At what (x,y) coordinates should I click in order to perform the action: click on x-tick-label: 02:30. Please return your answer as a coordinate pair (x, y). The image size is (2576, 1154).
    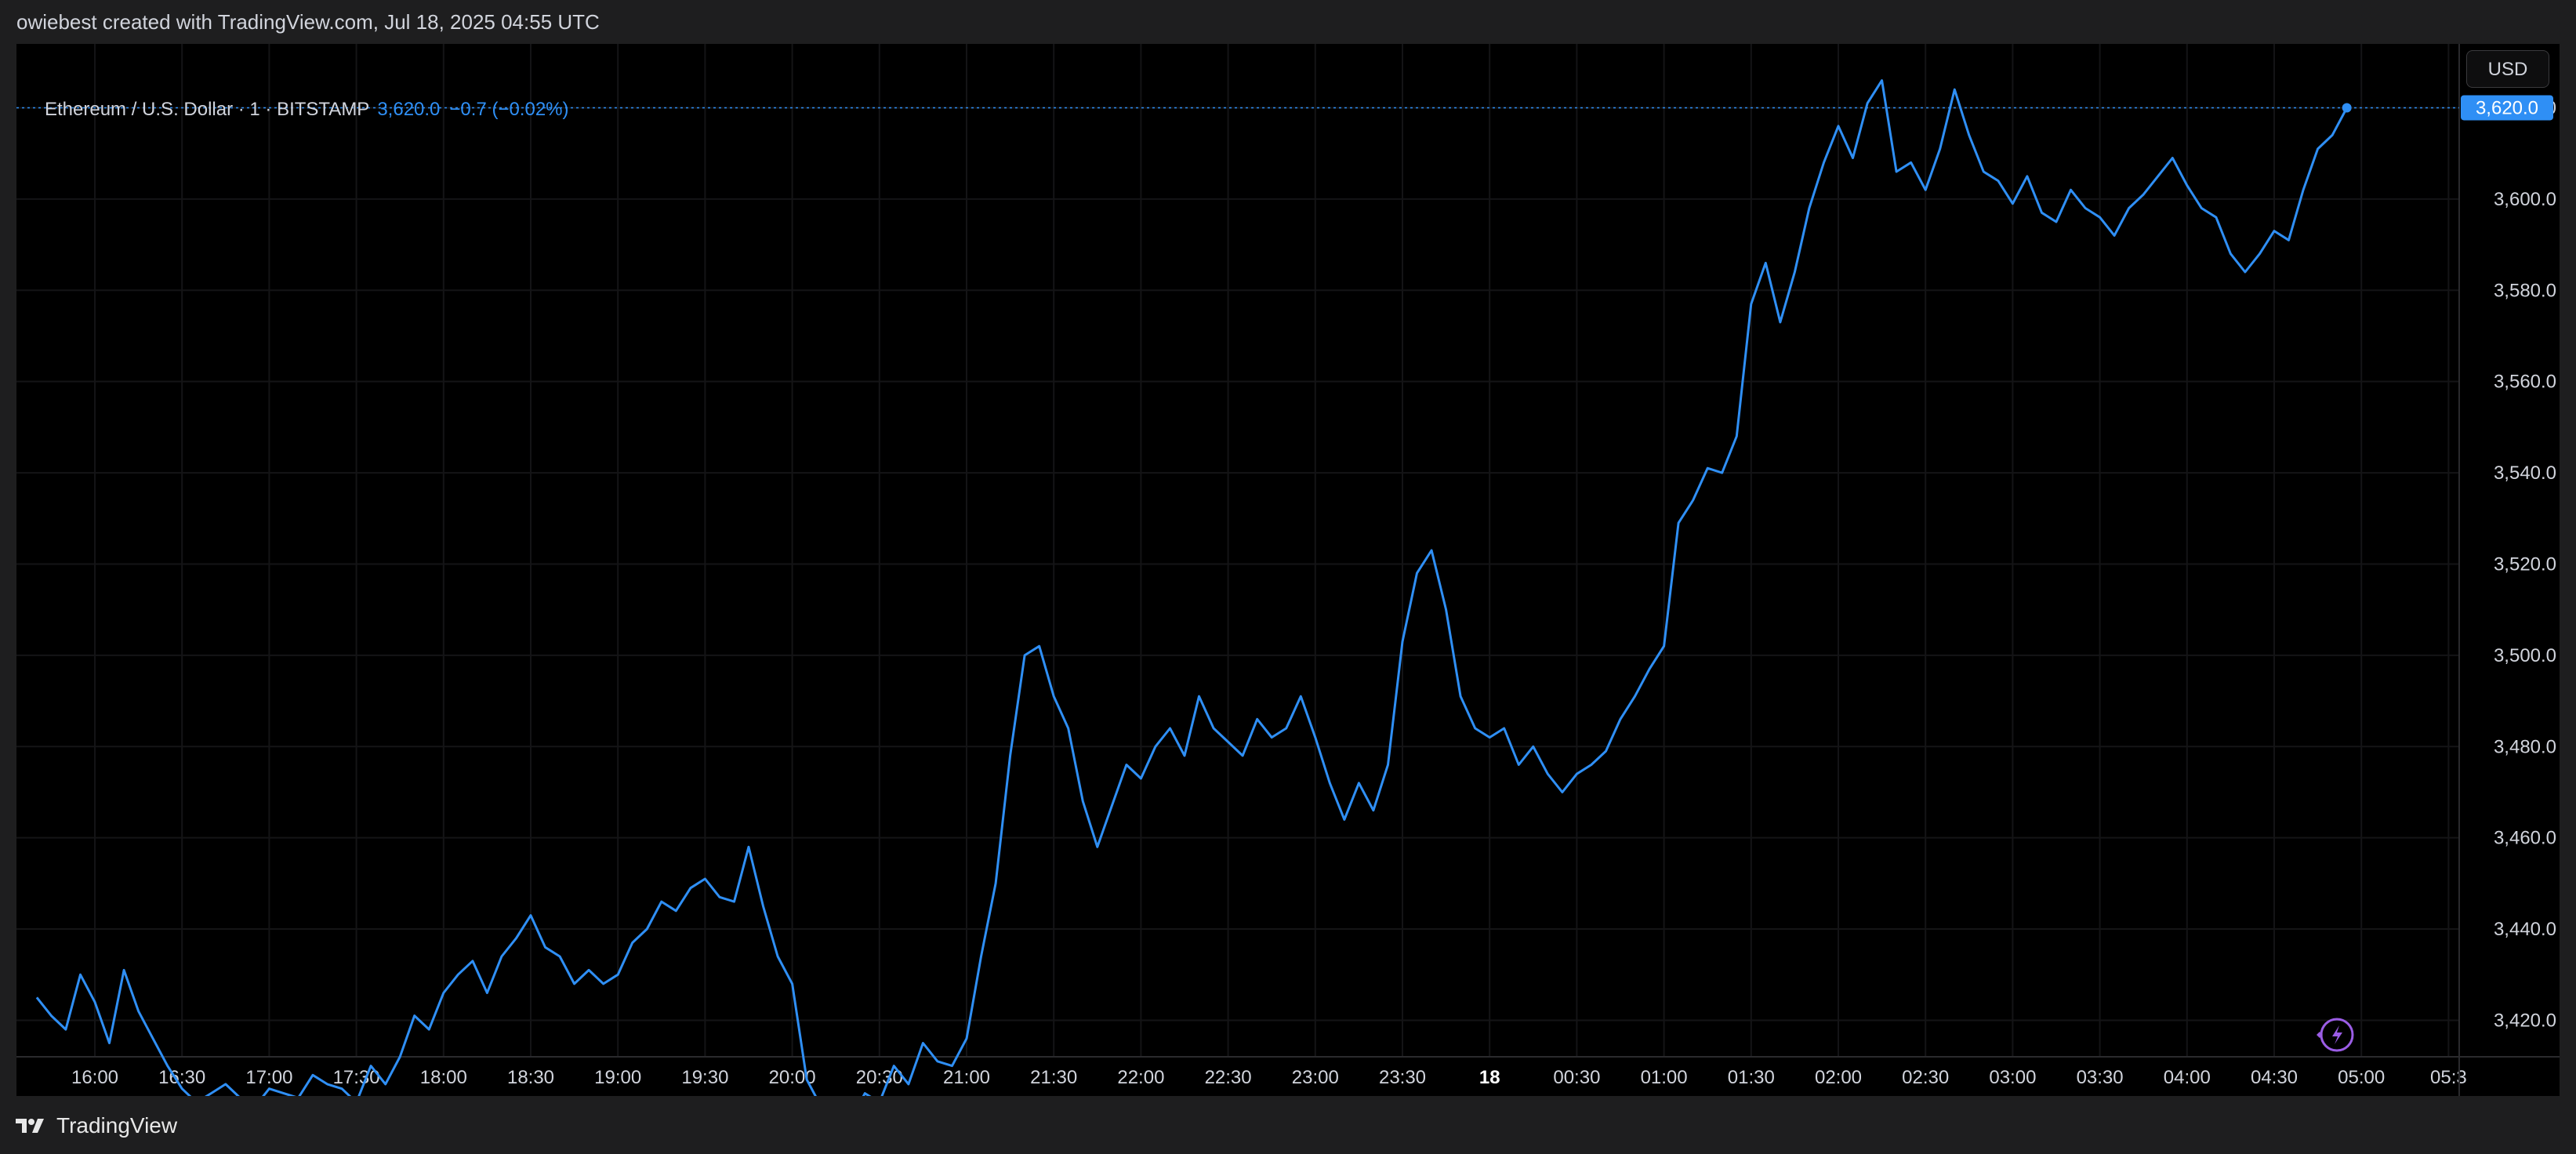
    Looking at the image, I should click on (1926, 1077).